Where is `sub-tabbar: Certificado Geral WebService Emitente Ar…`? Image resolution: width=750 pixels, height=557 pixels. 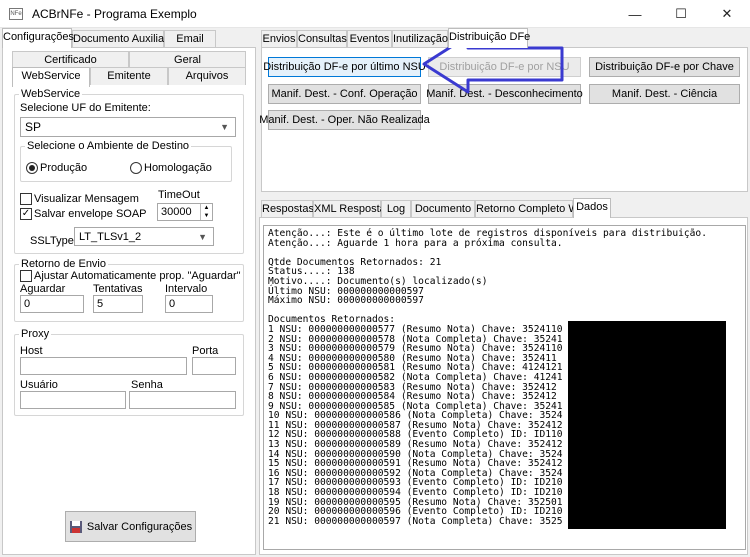
sub-tabbar: Certificado Geral WebService Emitente Ar… is located at coordinates (129, 69).